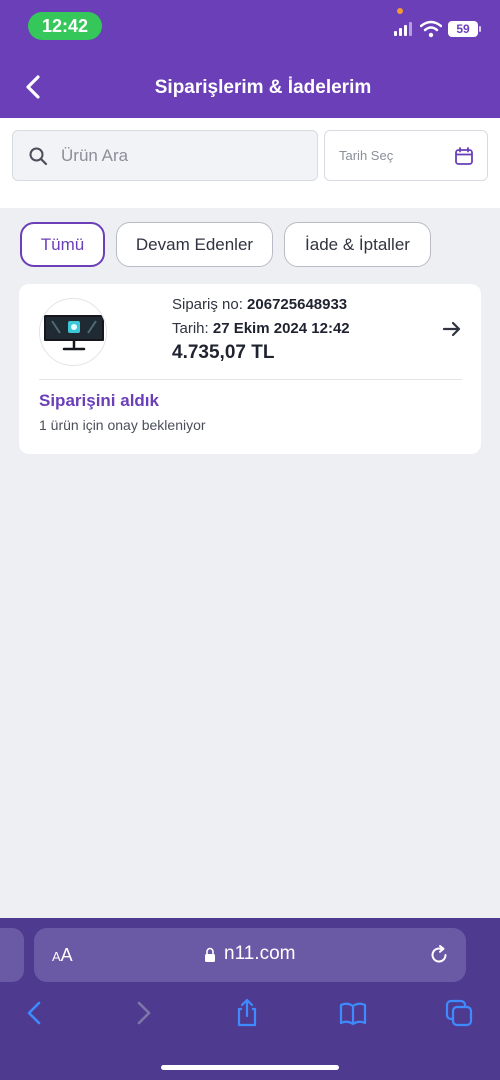 Image resolution: width=500 pixels, height=1080 pixels. I want to click on search-icon, so click(38, 156).